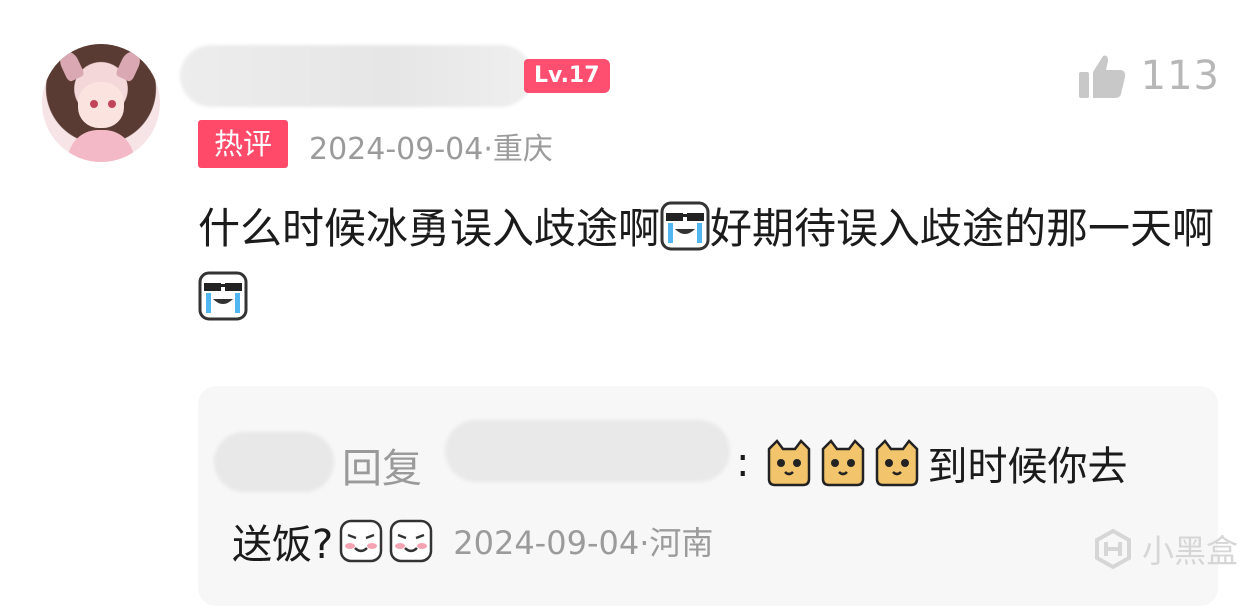  Describe the element at coordinates (243, 144) in the screenshot. I see `hot-comment-badge: 热评` at that location.